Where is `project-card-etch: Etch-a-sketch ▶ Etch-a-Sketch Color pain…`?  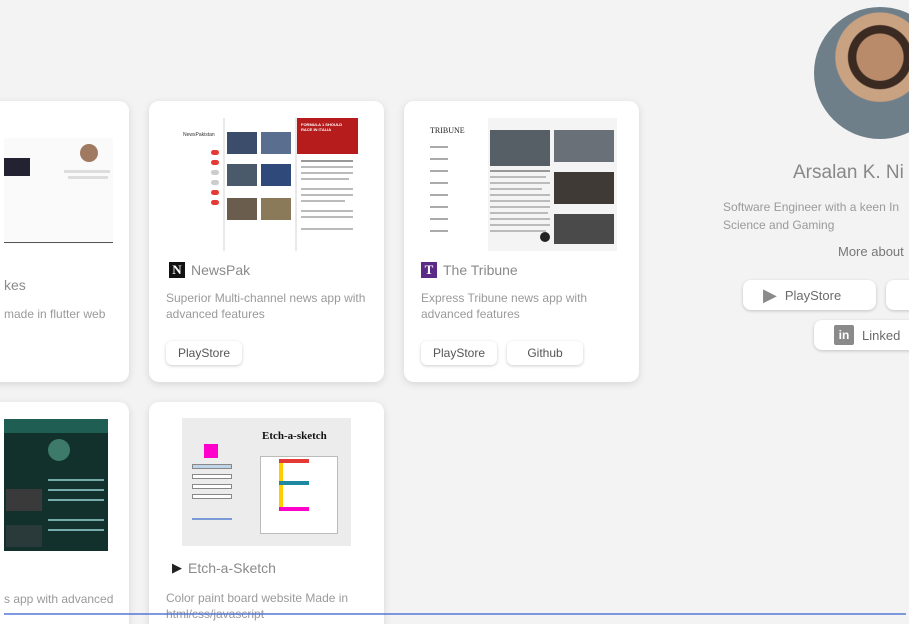 project-card-etch: Etch-a-sketch ▶ Etch-a-Sketch Color pain… is located at coordinates (266, 513).